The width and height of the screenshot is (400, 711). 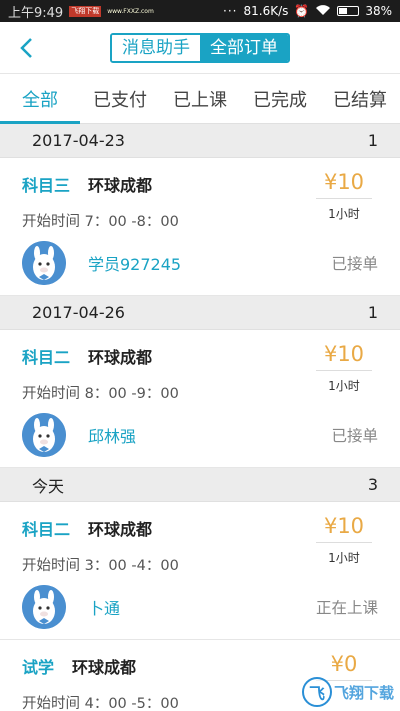 What do you see at coordinates (78, 312) in the screenshot?
I see `group-date: 2017-04-26` at bounding box center [78, 312].